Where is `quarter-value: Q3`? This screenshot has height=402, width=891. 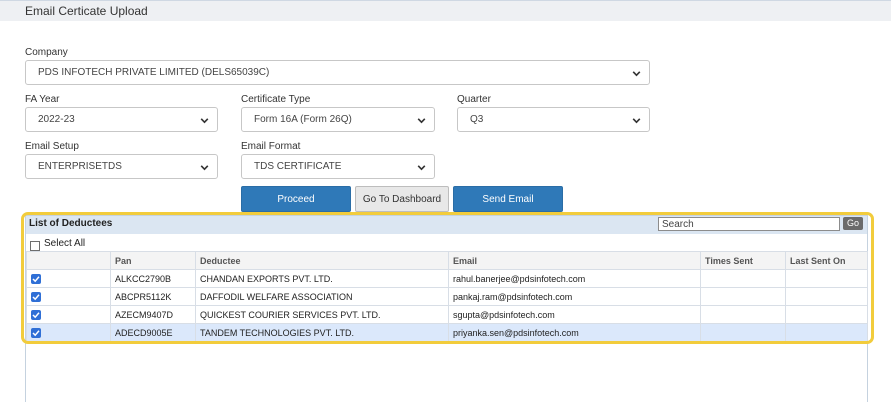
quarter-value: Q3 is located at coordinates (477, 119).